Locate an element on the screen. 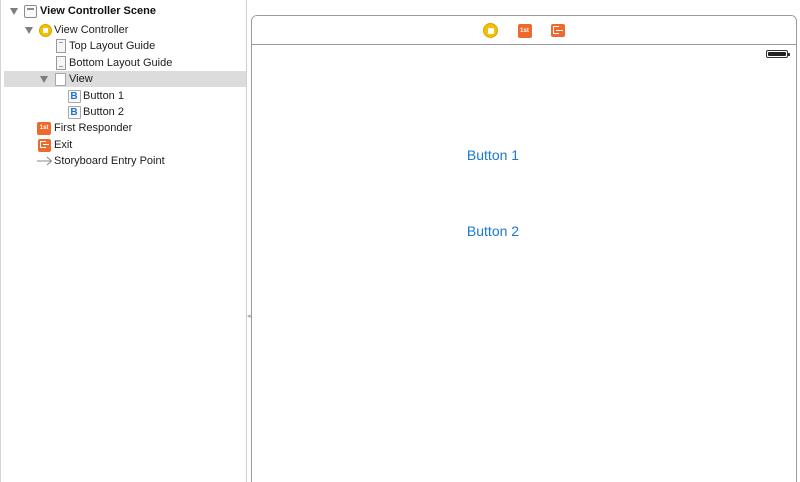  outline-item-storyboard-entry-point: Storyboard Entry Point is located at coordinates (125, 161).